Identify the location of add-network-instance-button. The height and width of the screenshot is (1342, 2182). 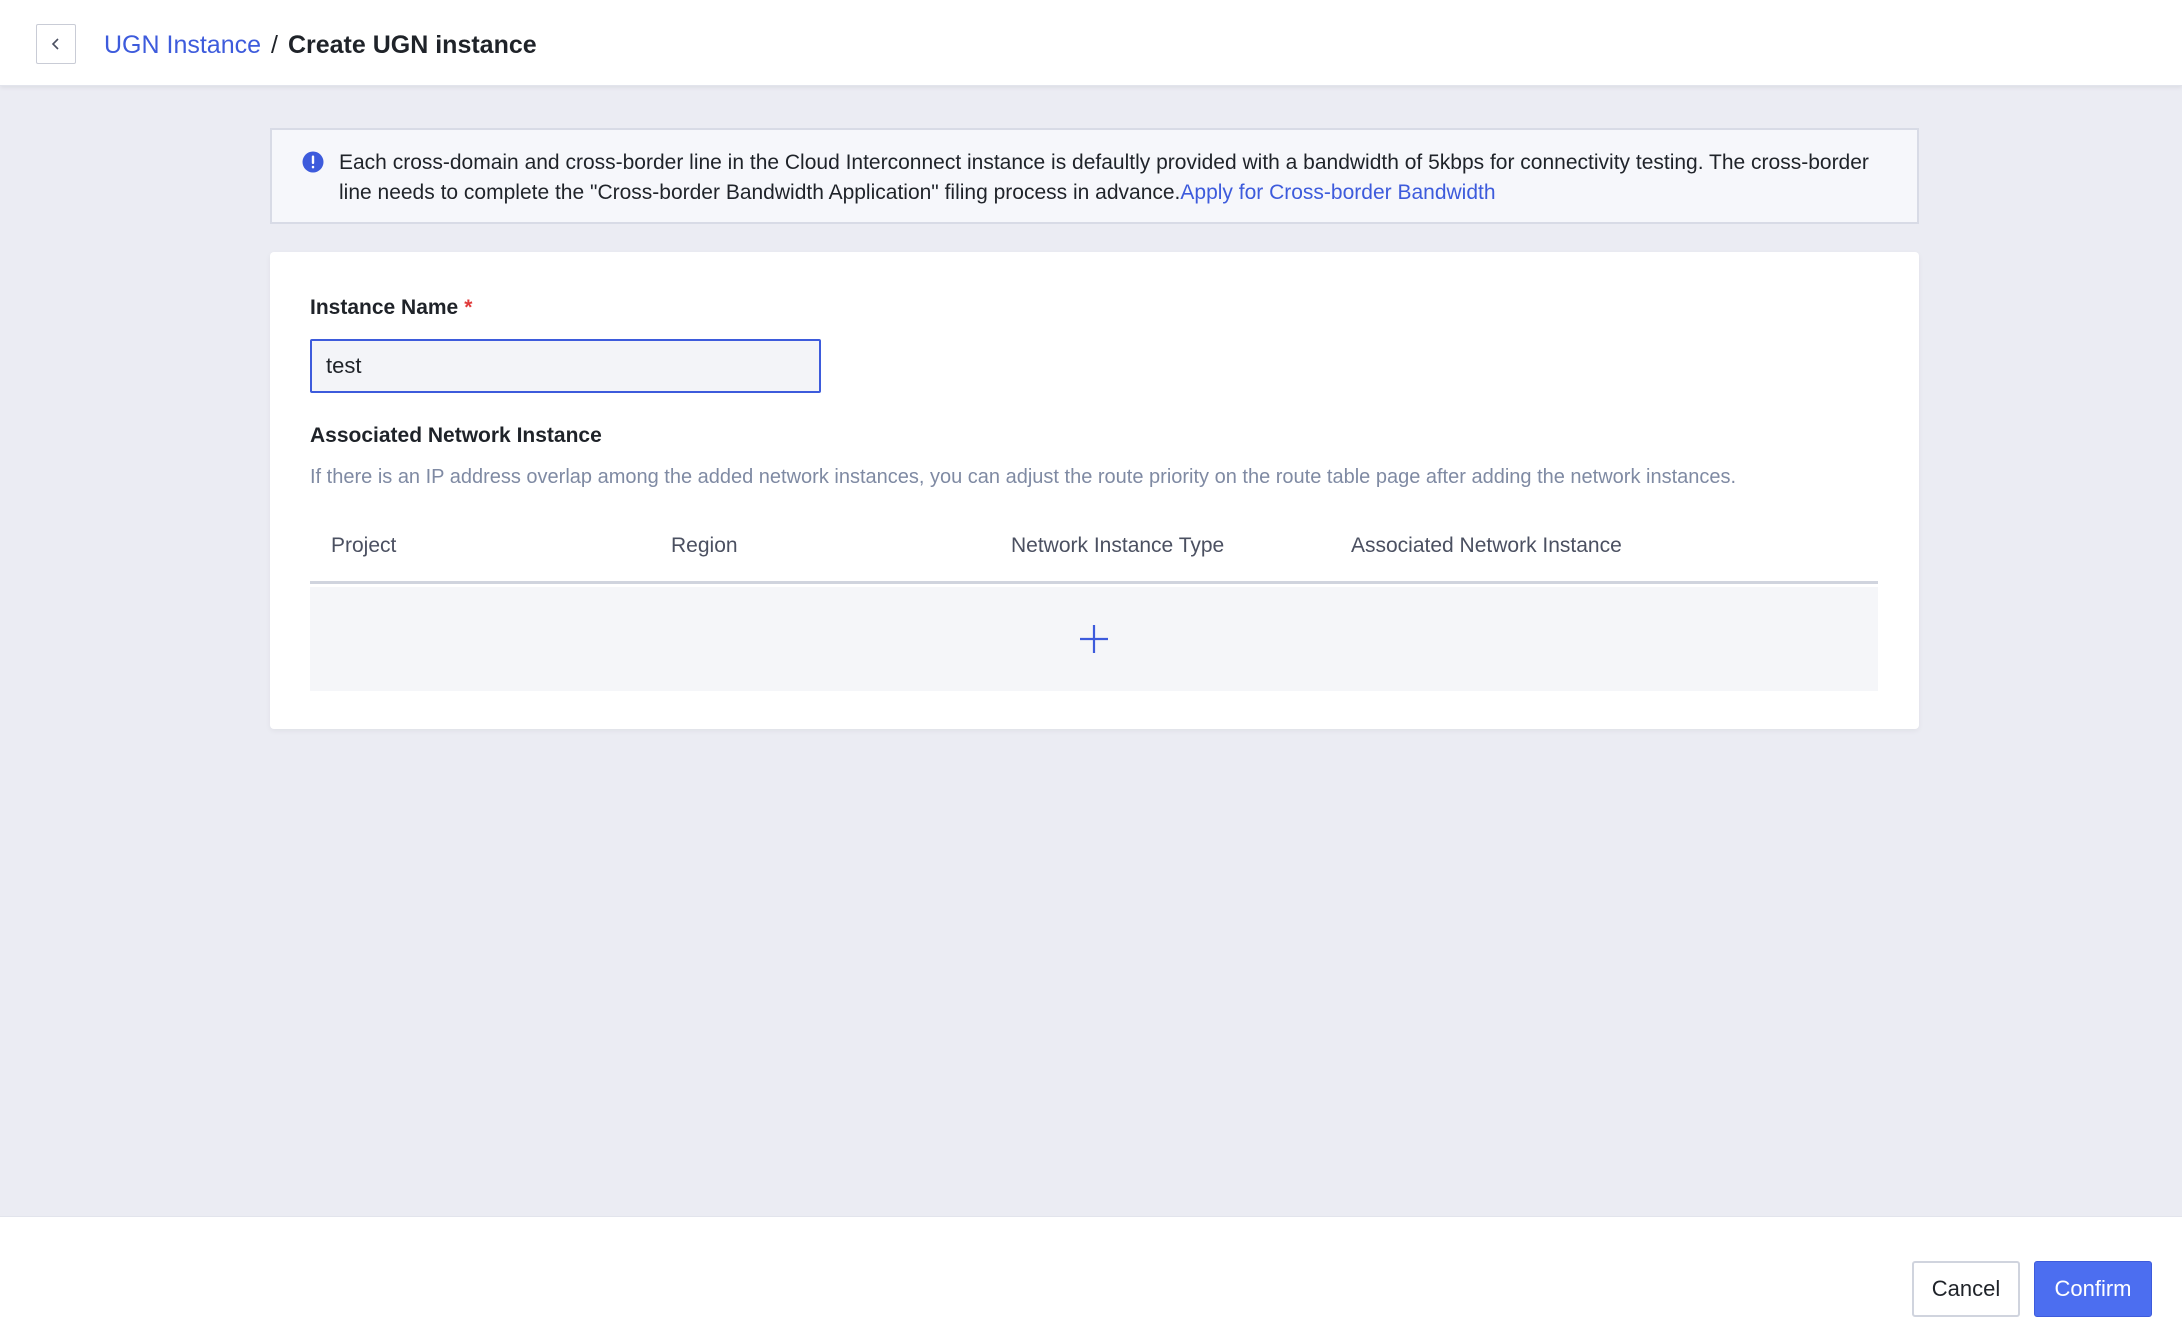
(1094, 639).